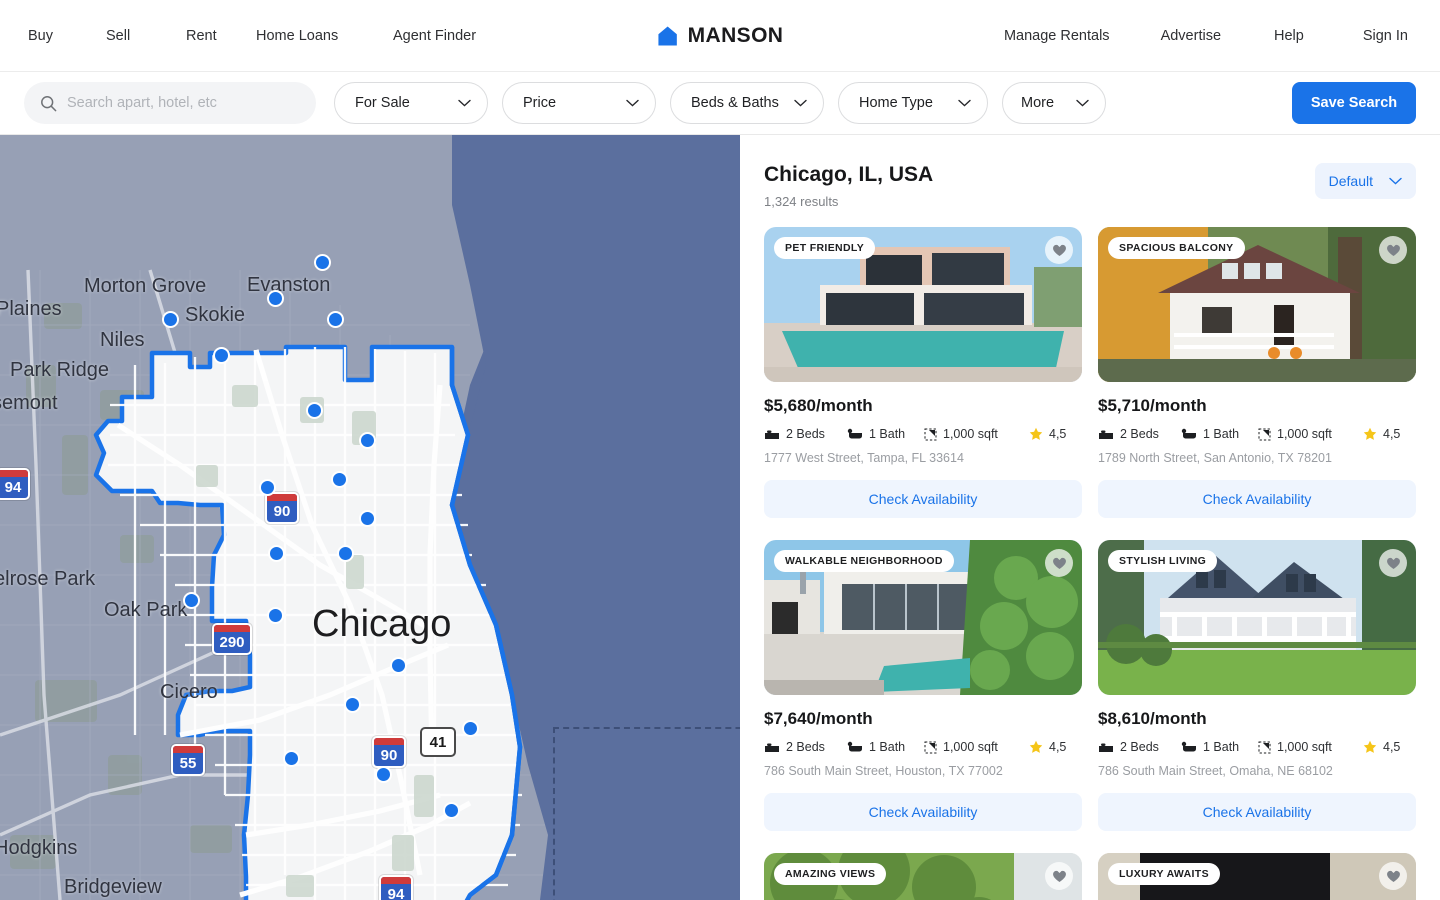 The height and width of the screenshot is (900, 1440). What do you see at coordinates (396, 893) in the screenshot?
I see `shield-number: 94` at bounding box center [396, 893].